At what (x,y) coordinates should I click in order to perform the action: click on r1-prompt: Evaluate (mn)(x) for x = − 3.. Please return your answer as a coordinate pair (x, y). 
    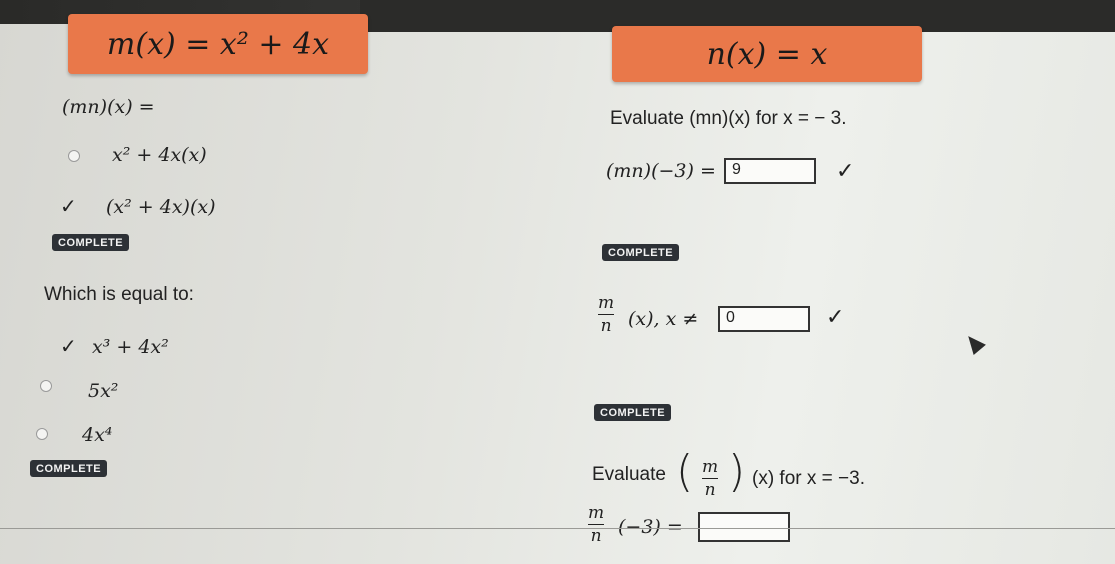
    Looking at the image, I should click on (728, 118).